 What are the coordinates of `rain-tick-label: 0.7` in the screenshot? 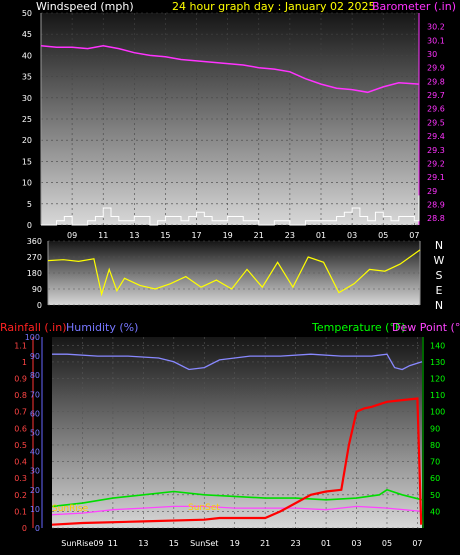 It's located at (20, 412).